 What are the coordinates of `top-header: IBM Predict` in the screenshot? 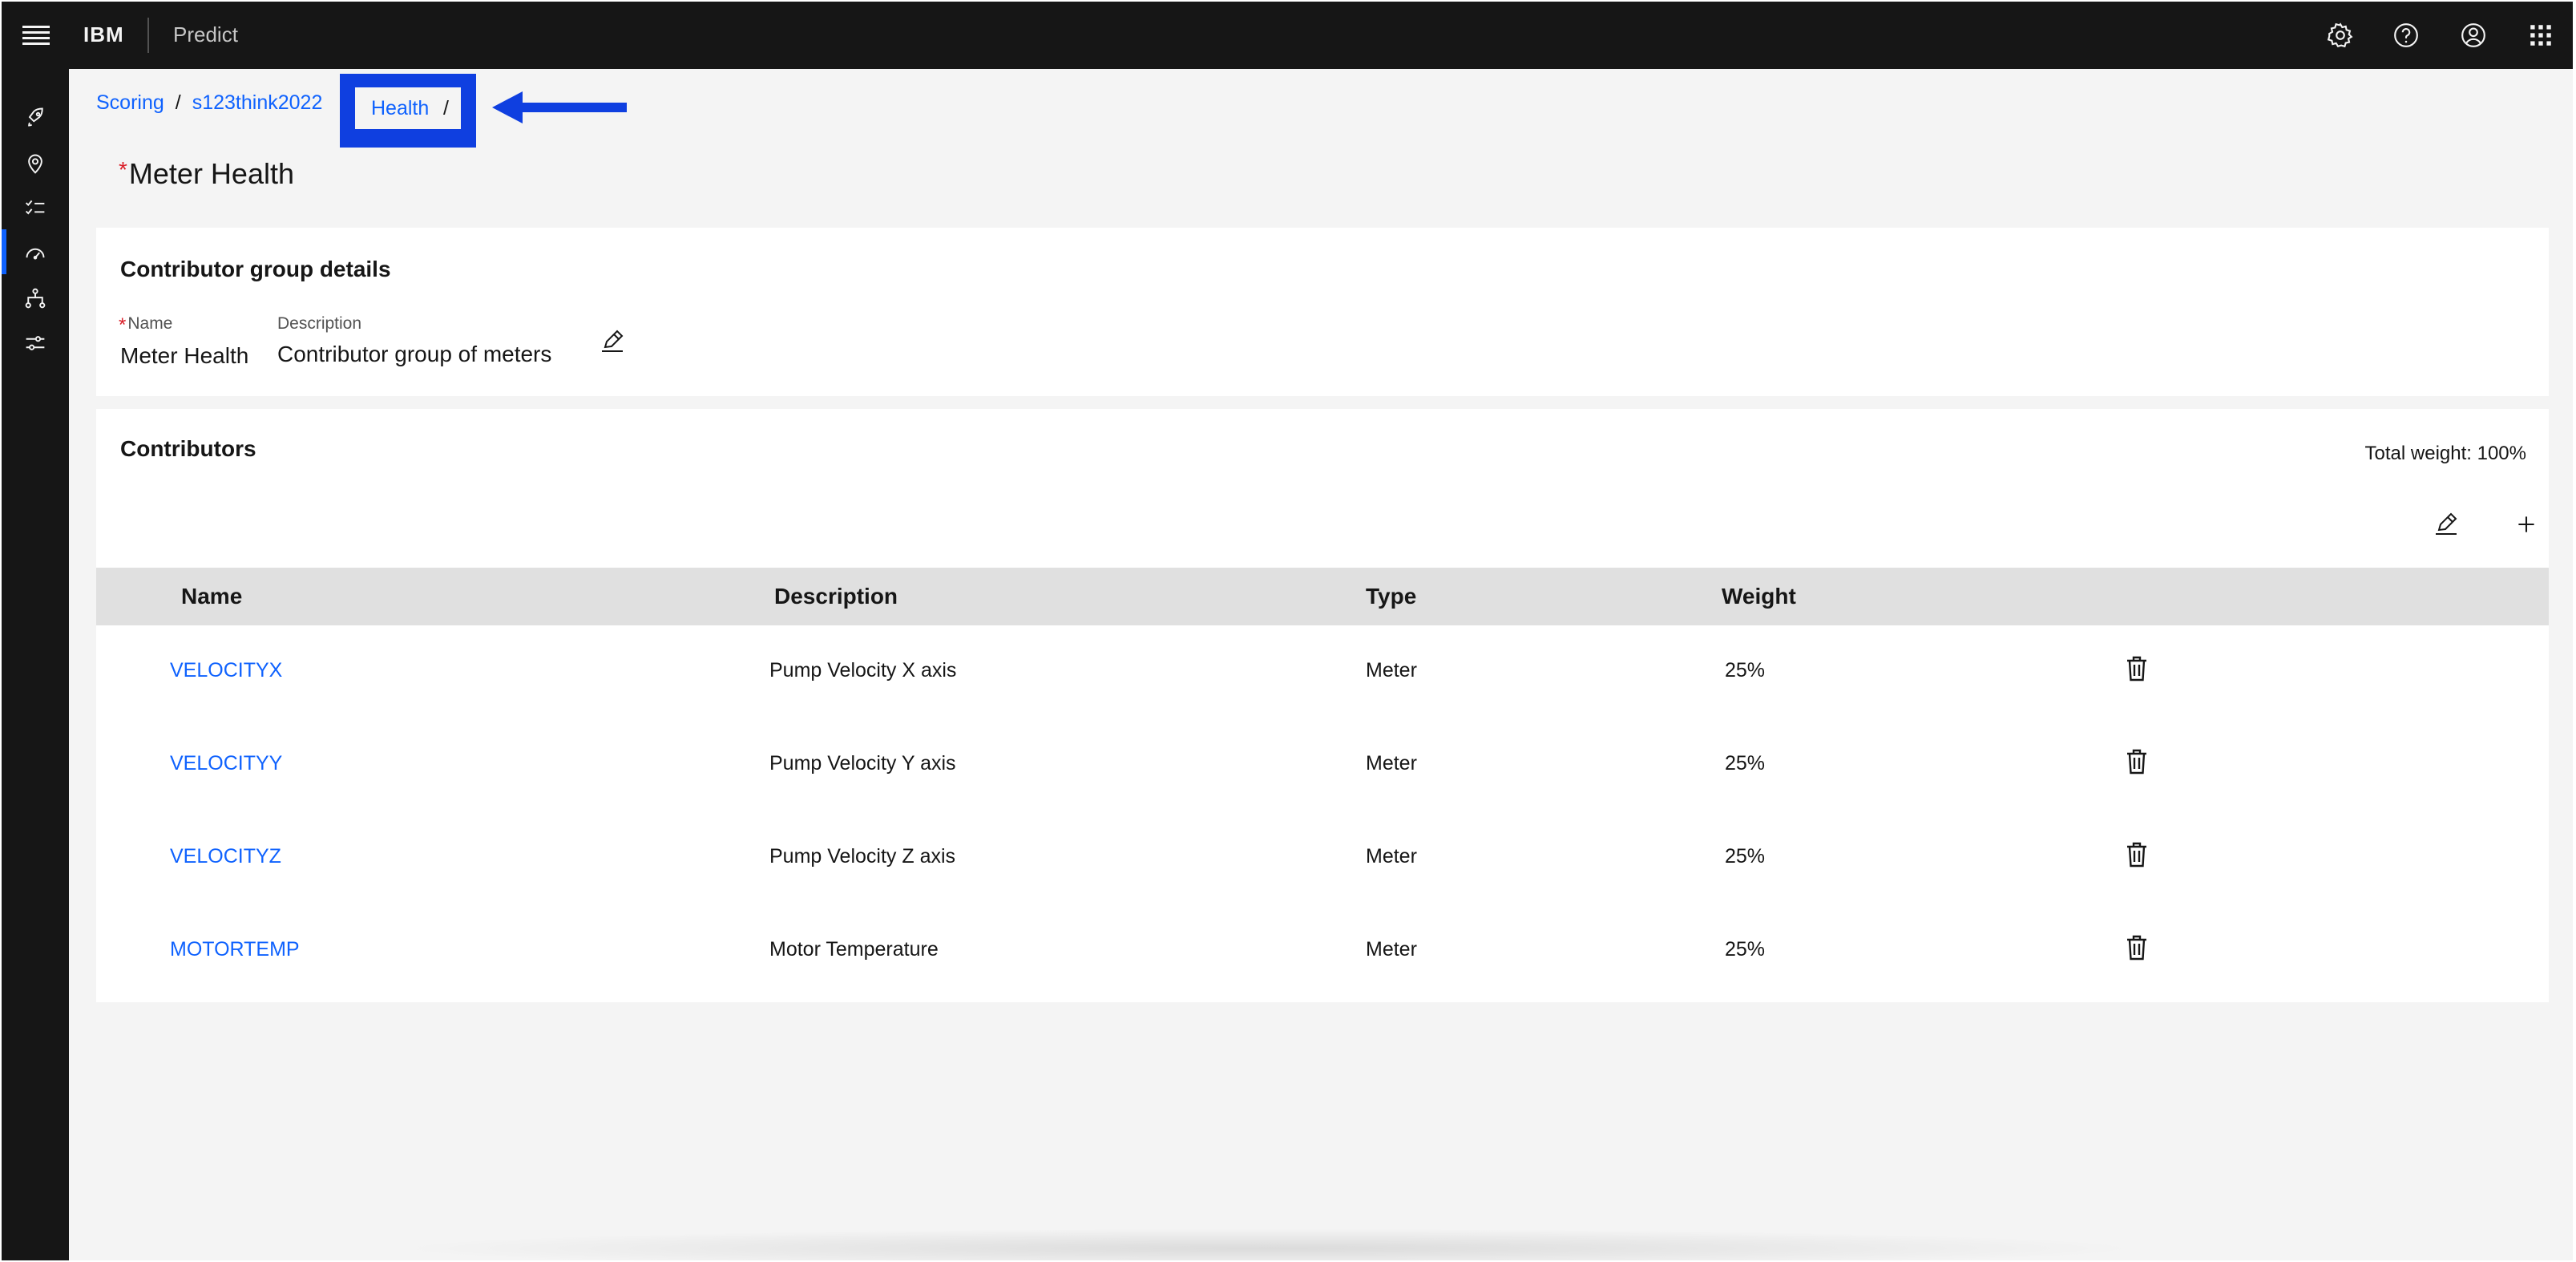 It's located at (1288, 36).